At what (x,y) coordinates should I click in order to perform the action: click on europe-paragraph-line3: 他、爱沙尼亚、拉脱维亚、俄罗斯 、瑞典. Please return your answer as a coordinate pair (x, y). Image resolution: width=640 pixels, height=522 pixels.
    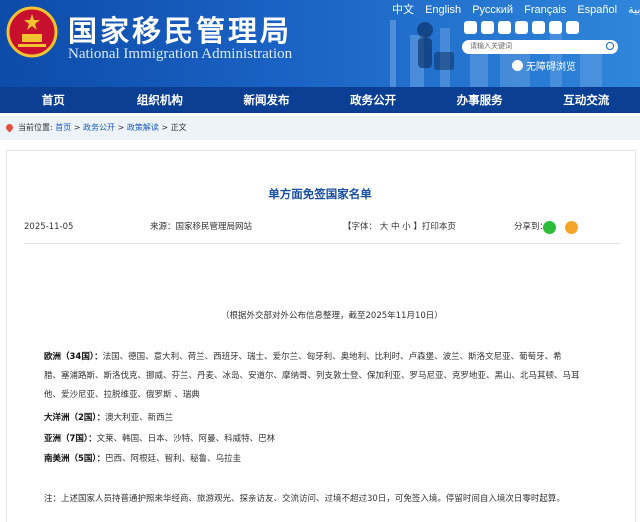
    Looking at the image, I should click on (122, 395).